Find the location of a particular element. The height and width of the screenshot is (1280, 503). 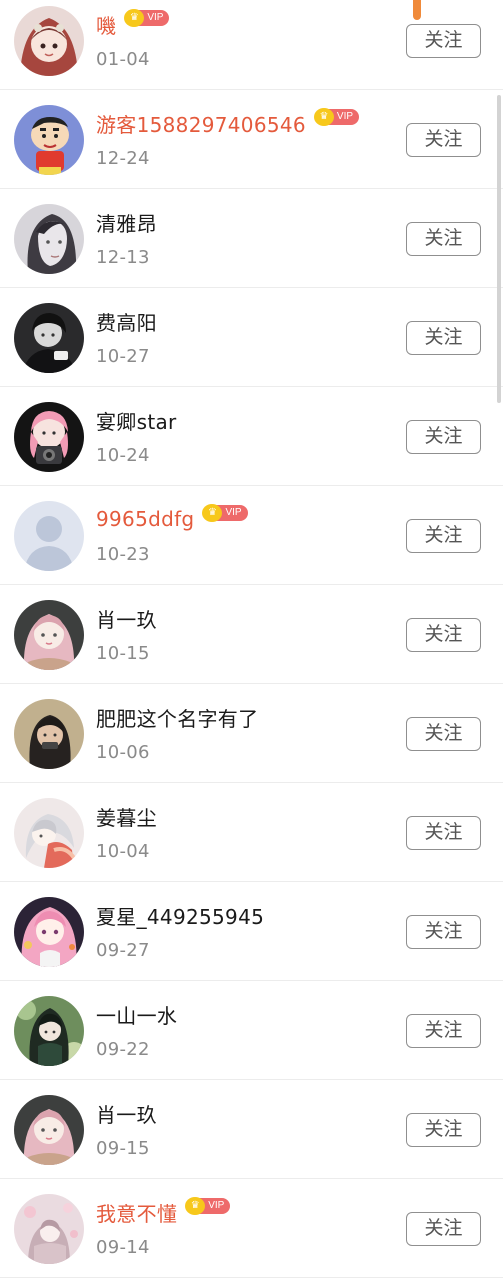

follow-date: 10-24 is located at coordinates (123, 455).